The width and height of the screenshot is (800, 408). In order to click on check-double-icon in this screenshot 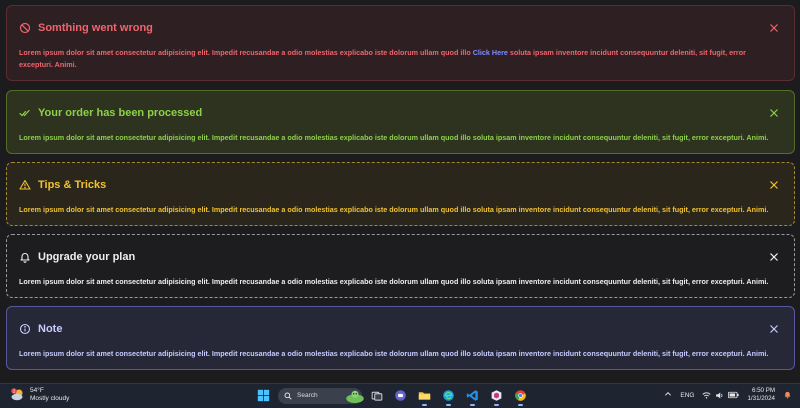, I will do `click(25, 113)`.